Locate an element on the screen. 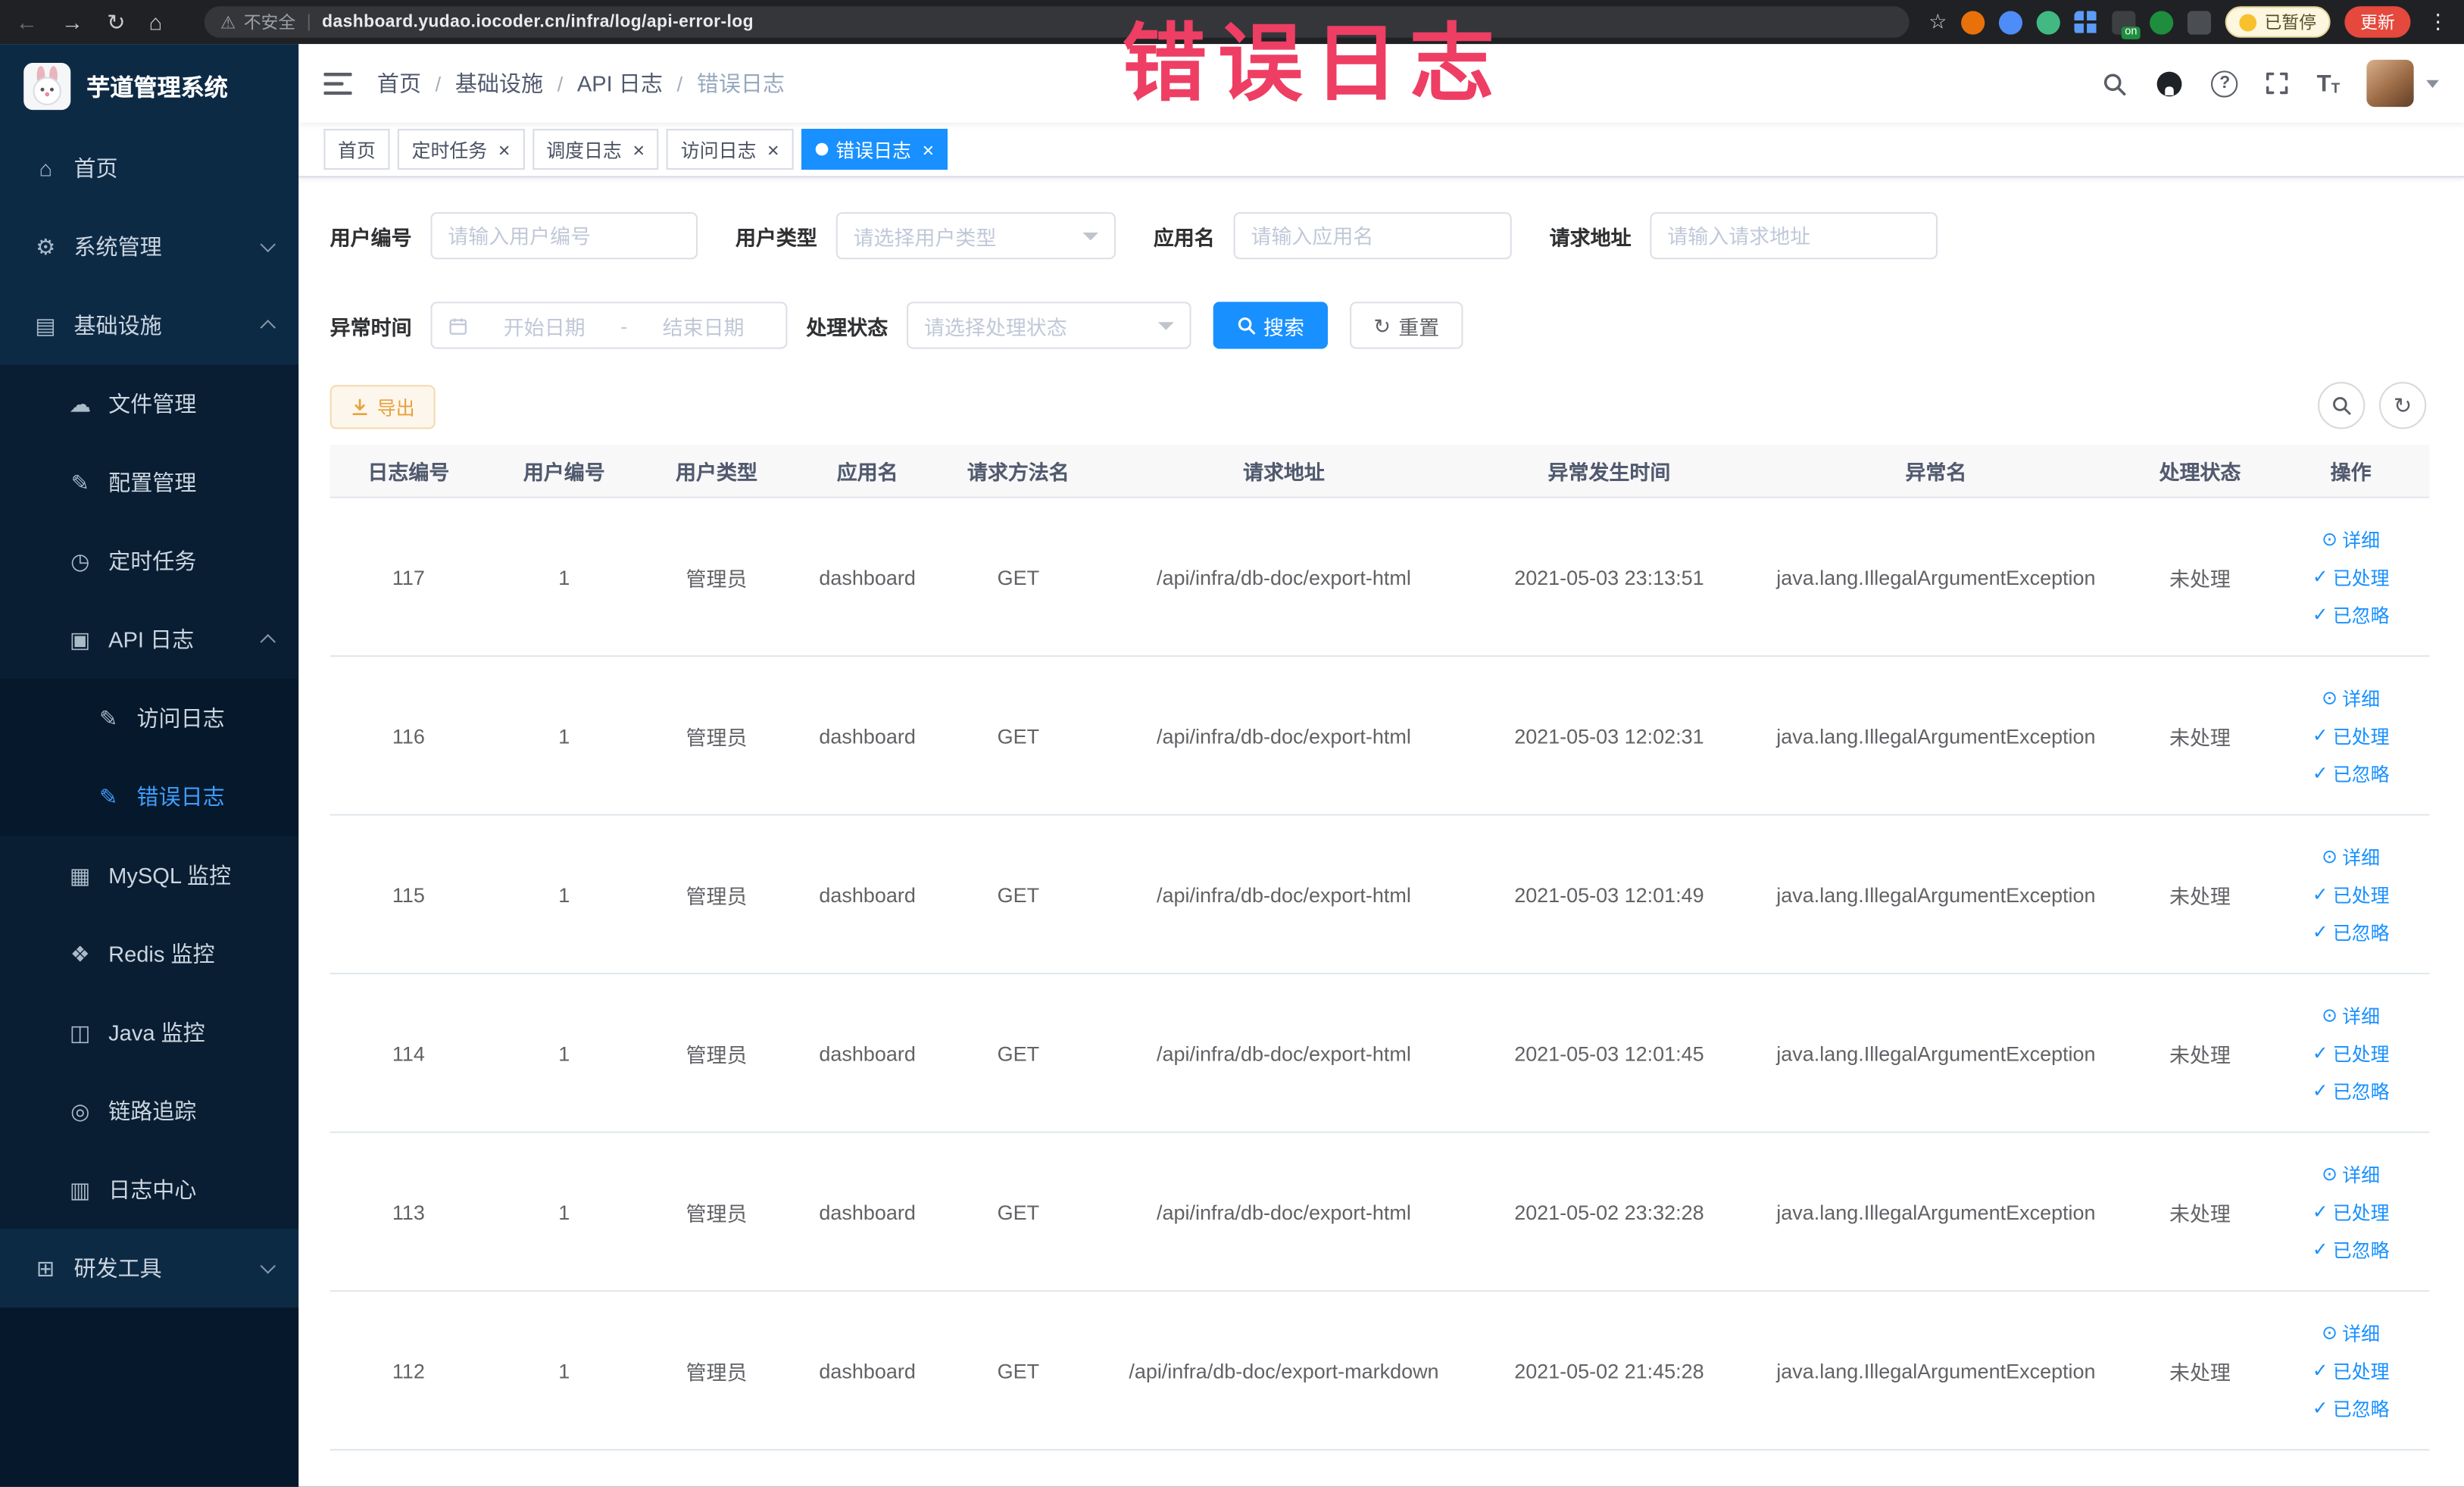 This screenshot has height=1487, width=2464. error-log-icon: ✎ is located at coordinates (108, 796).